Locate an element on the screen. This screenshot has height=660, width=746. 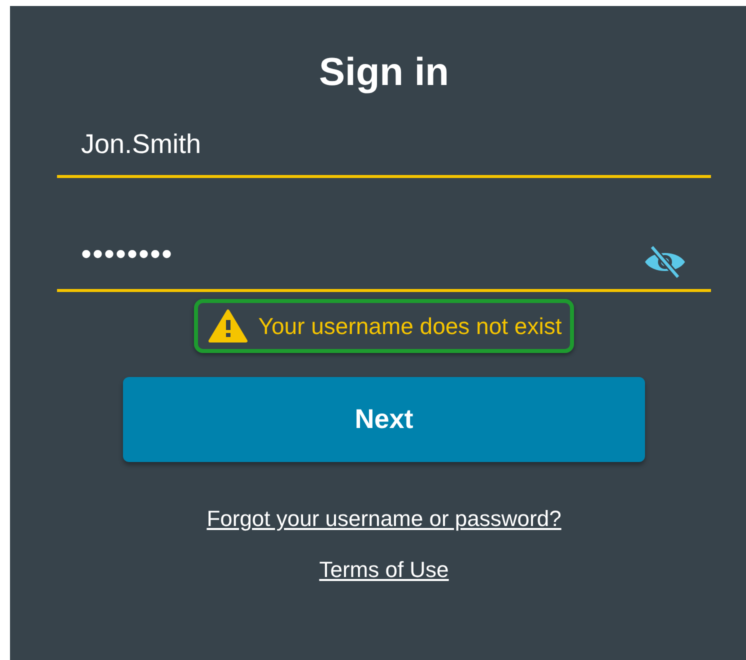
text-link: Terms of Use is located at coordinates (384, 570).